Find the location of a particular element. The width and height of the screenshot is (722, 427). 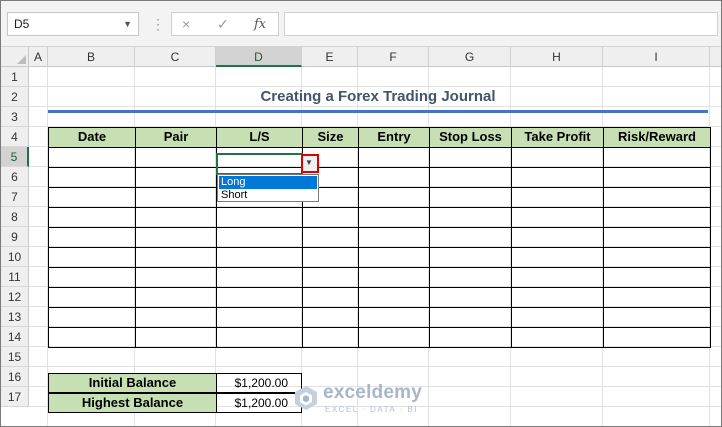

row-header-2: 2 is located at coordinates (15, 97).